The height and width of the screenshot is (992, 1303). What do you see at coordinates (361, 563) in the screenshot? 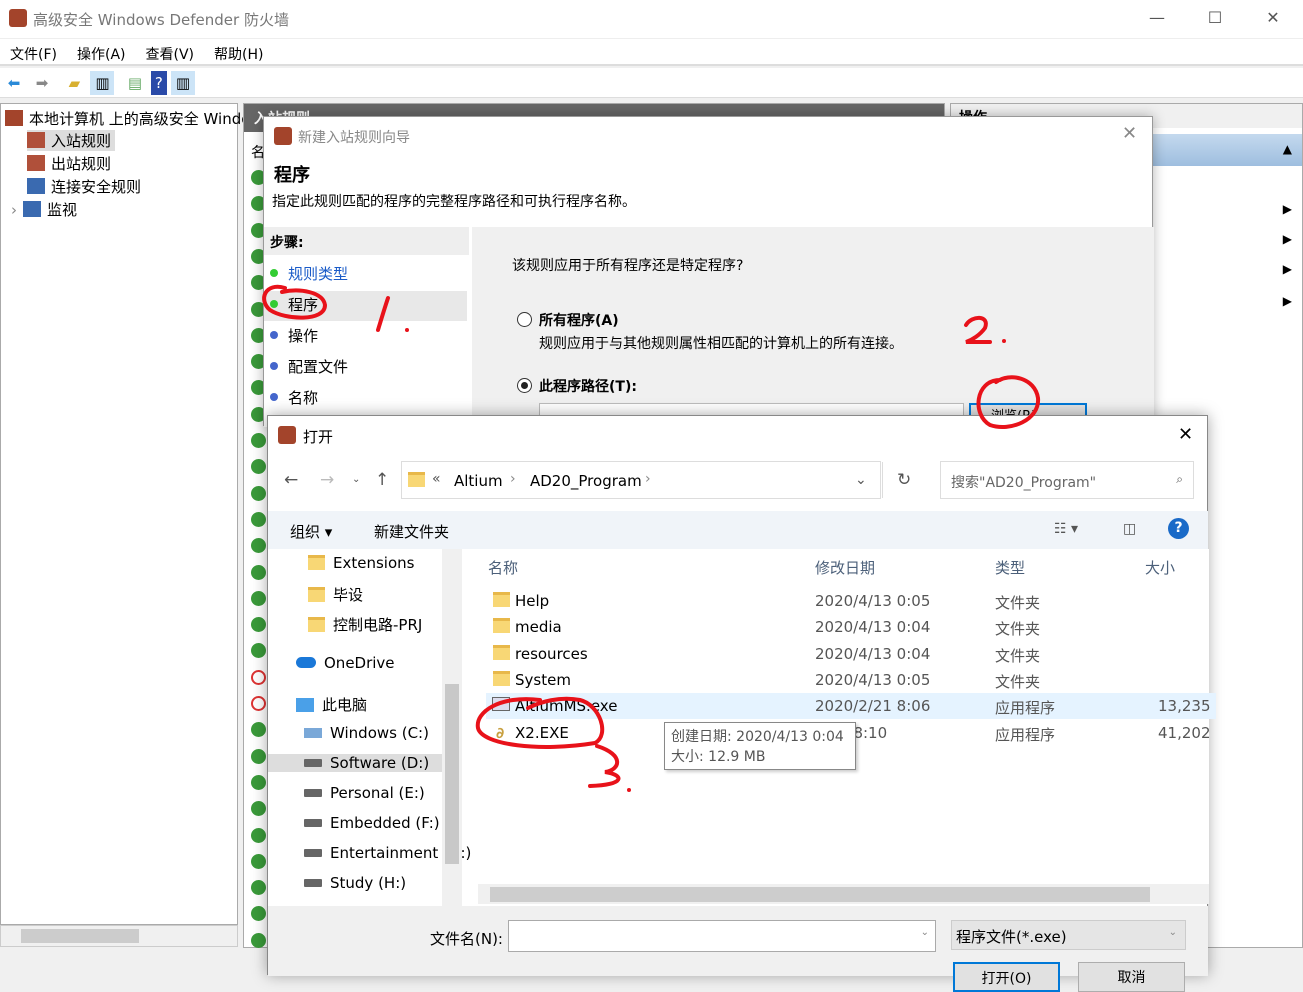
I see `nav-item: Extensions` at bounding box center [361, 563].